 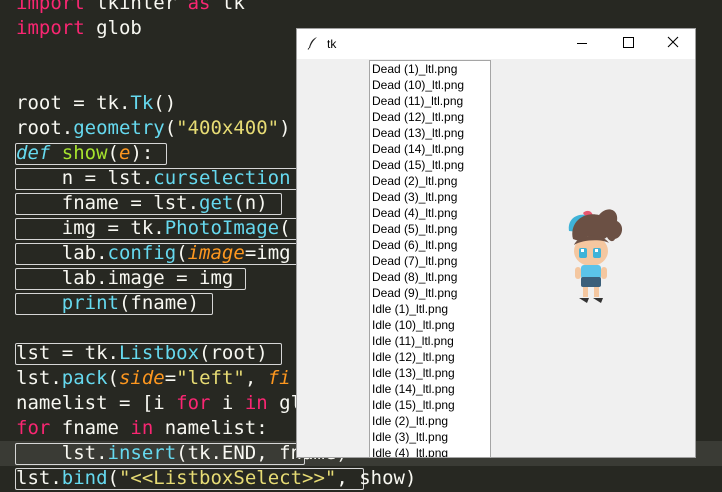 I want to click on code-token: namelist:, so click(x=210, y=428).